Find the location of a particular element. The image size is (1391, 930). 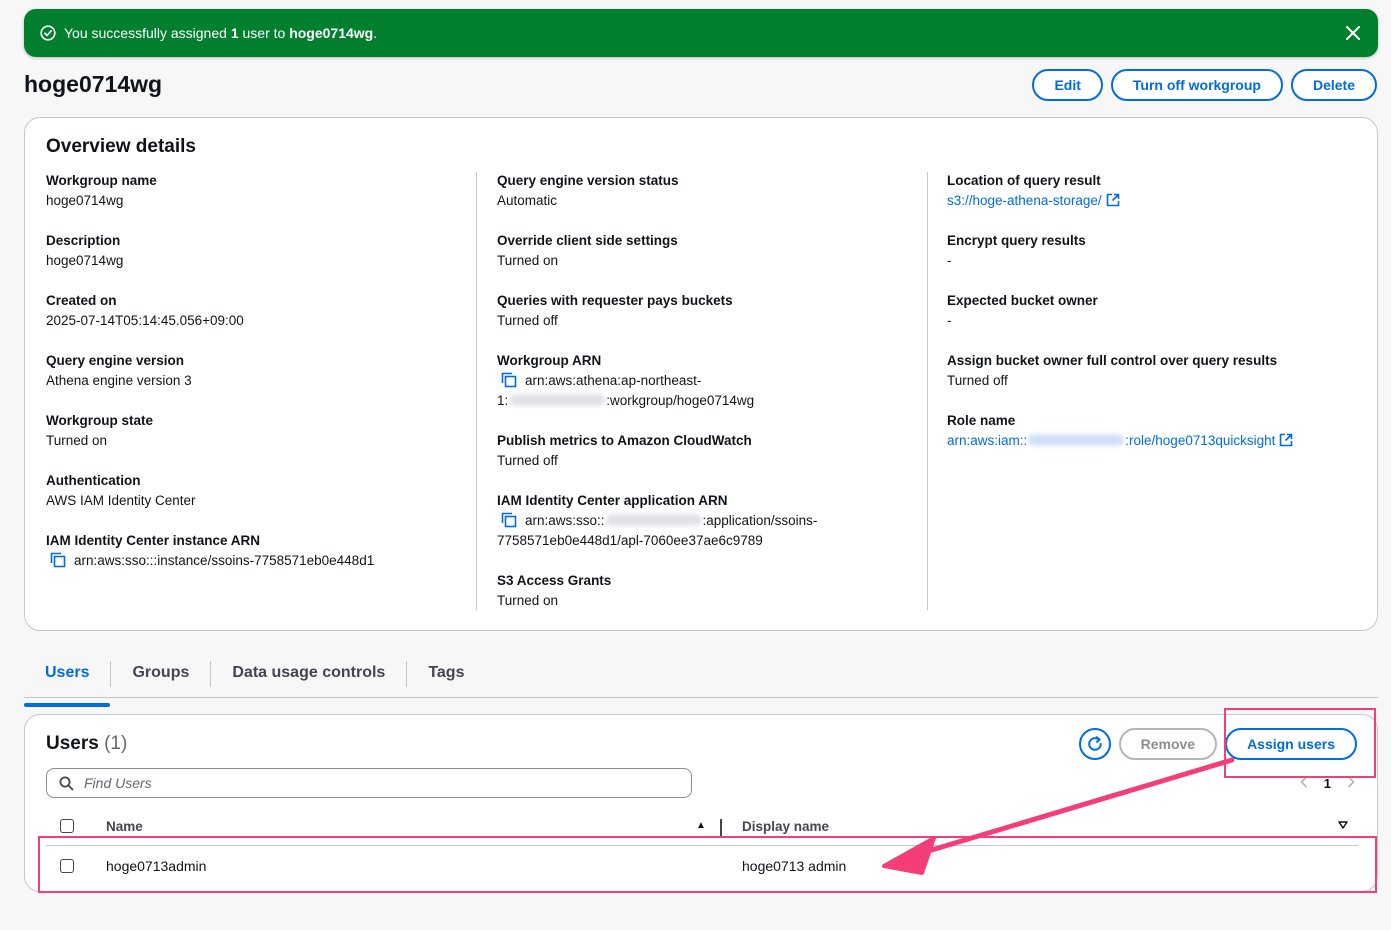

field-label: Role name is located at coordinates (981, 420).